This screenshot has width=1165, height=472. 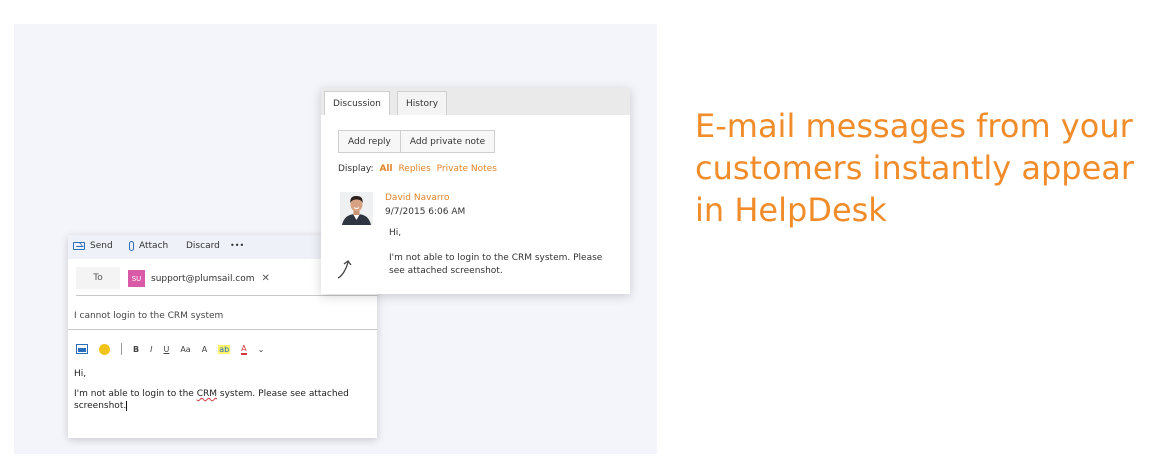 I want to click on body-text-part: I'm not able to login to the, so click(x=135, y=394).